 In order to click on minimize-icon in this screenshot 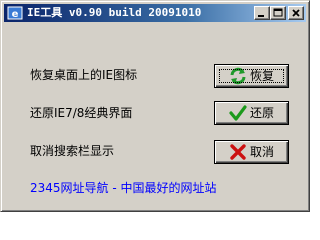, I will do `click(261, 16)`.